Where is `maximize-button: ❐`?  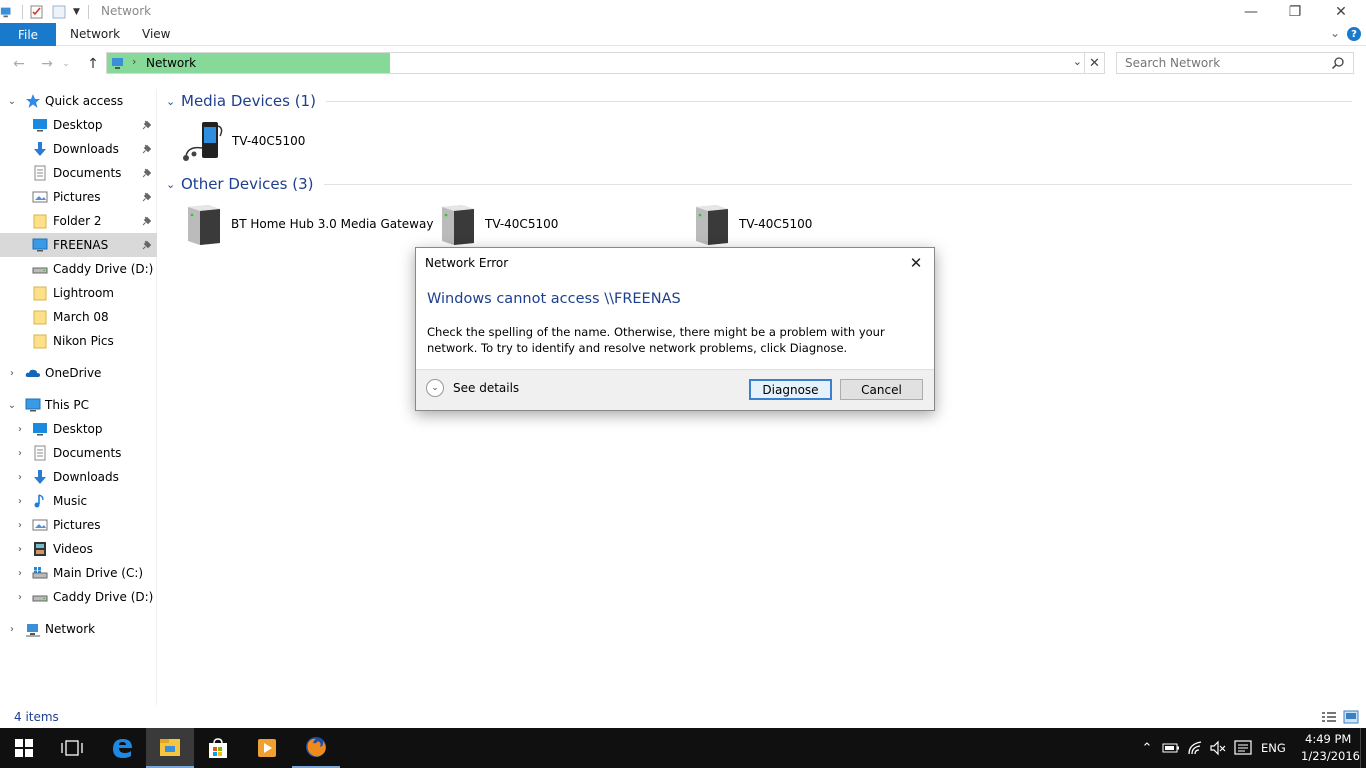
maximize-button: ❐ is located at coordinates (1295, 11).